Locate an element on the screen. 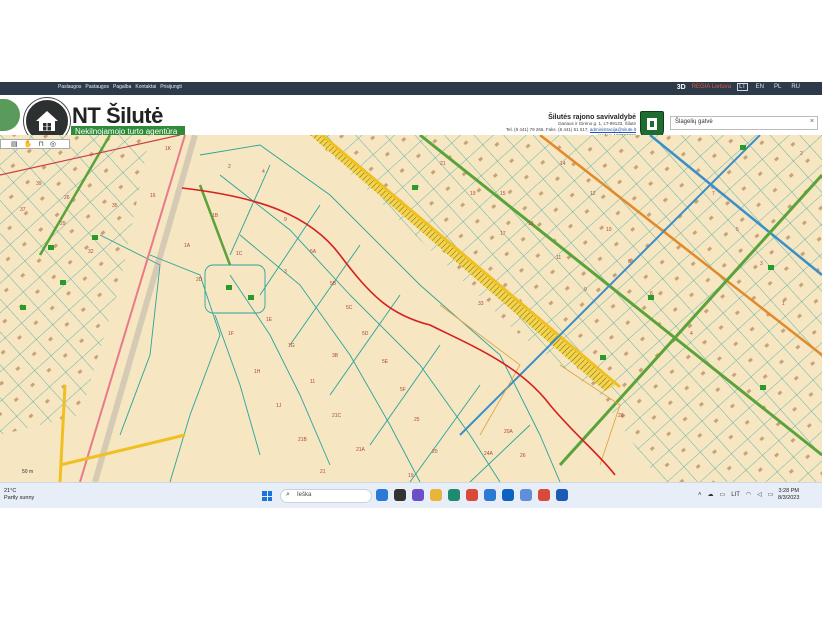  nav-link-2: Pagalba is located at coordinates (122, 87).